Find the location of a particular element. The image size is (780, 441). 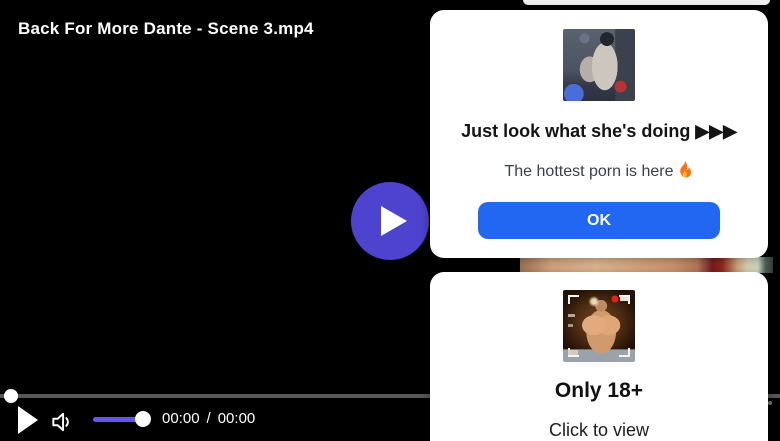

volume-thumb is located at coordinates (143, 419).